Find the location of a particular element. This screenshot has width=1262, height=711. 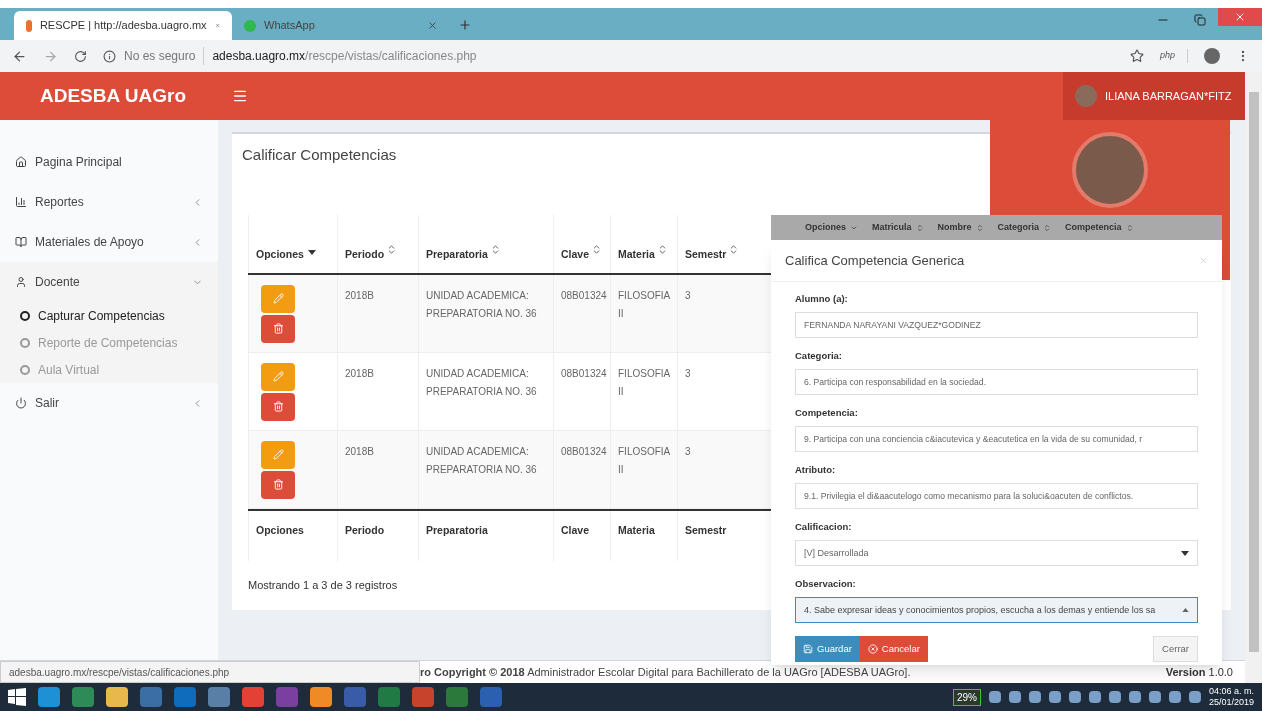

column-footer: Preparatoria is located at coordinates (457, 529).